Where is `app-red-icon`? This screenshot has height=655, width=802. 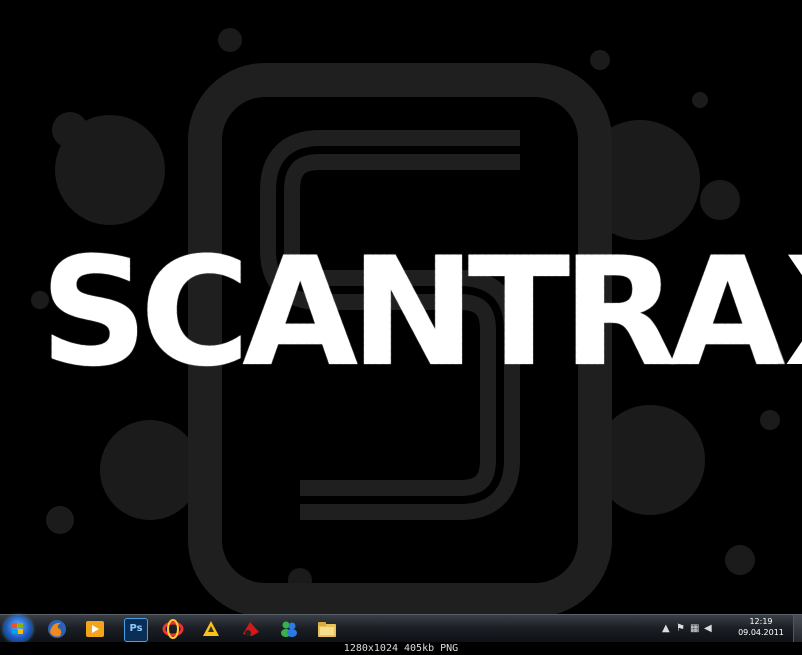 app-red-icon is located at coordinates (251, 629).